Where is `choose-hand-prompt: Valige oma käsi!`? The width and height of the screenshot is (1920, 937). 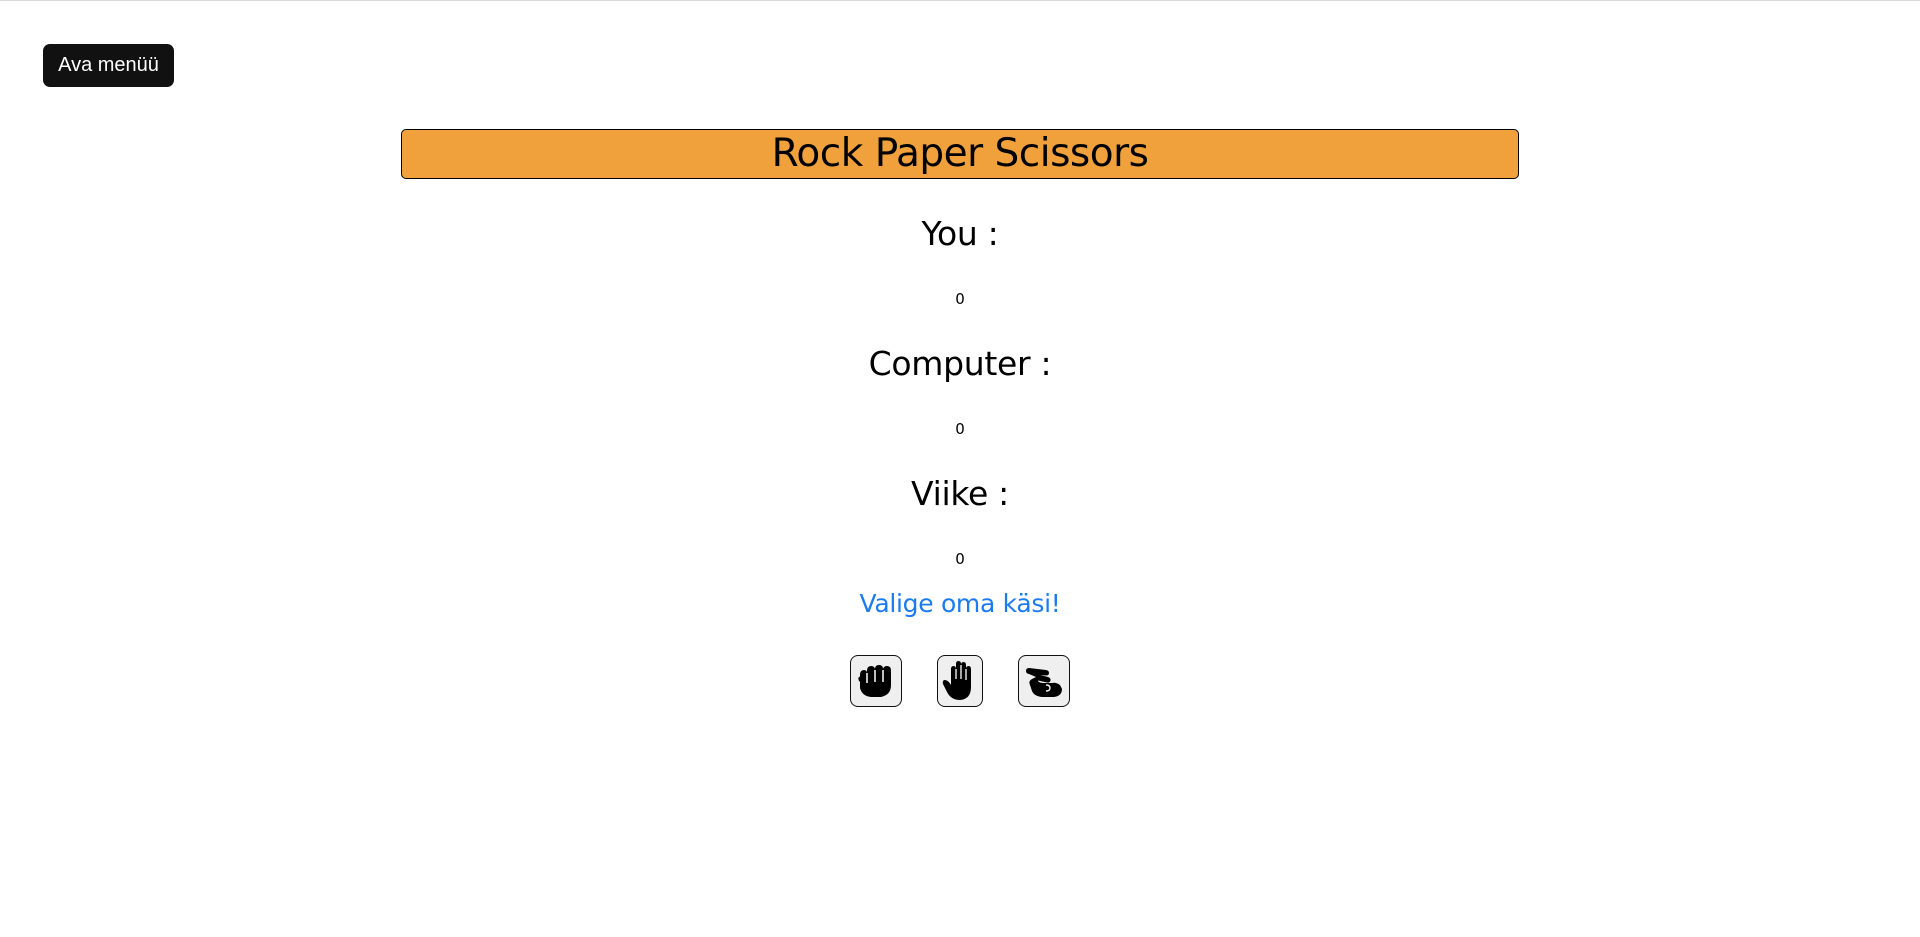 choose-hand-prompt: Valige oma käsi! is located at coordinates (960, 603).